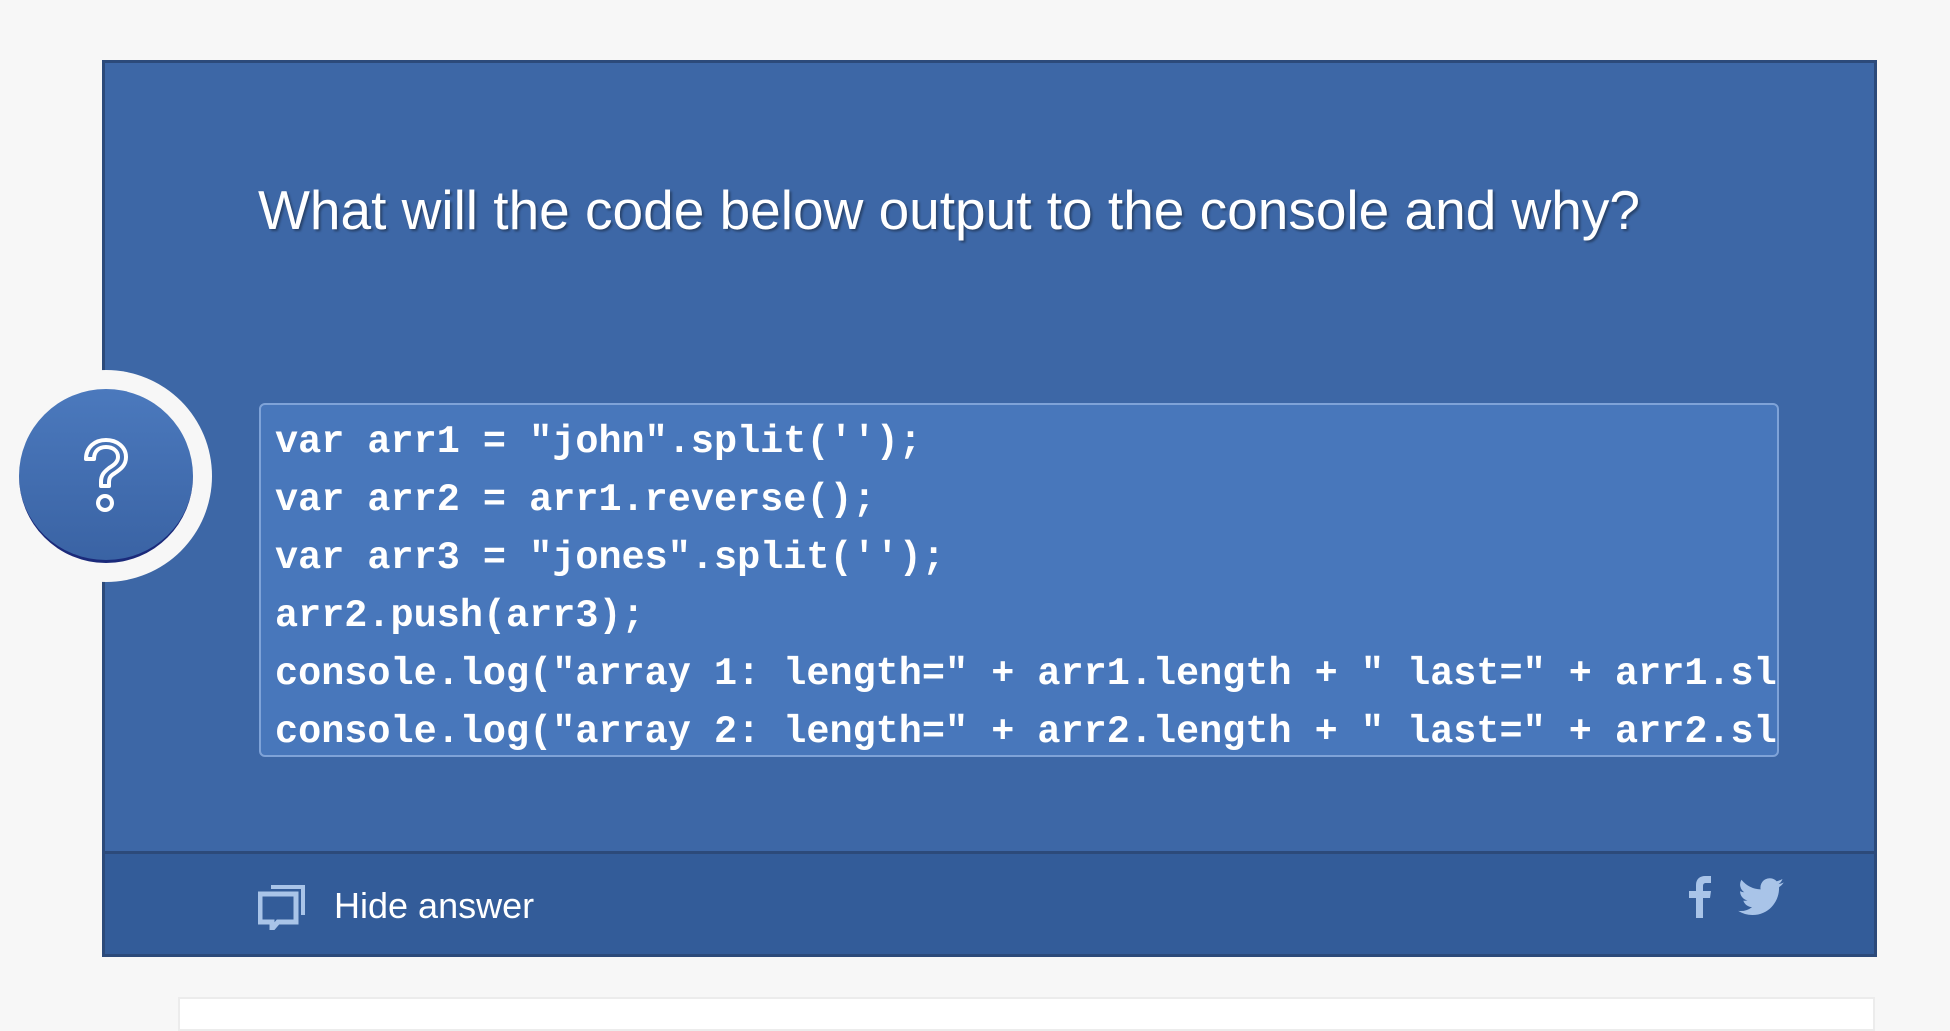  What do you see at coordinates (1736, 897) in the screenshot?
I see `share-links` at bounding box center [1736, 897].